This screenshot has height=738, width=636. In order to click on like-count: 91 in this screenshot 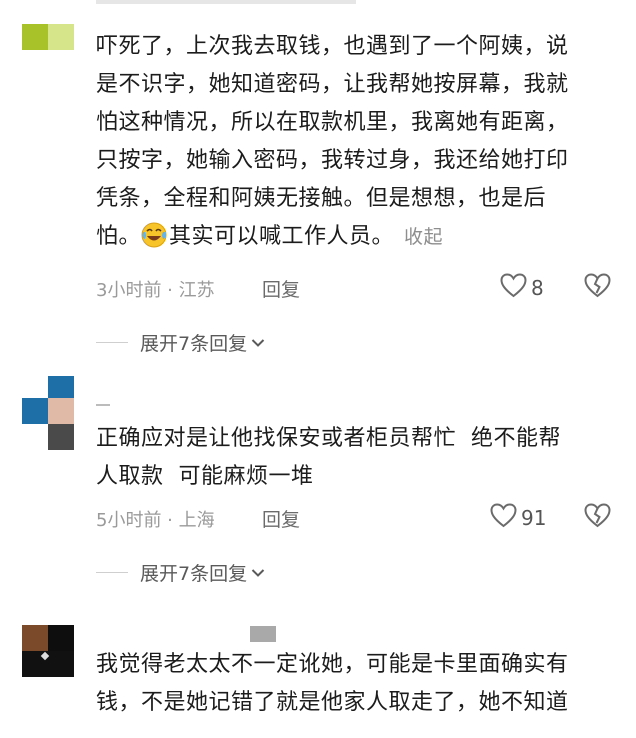, I will do `click(534, 517)`.